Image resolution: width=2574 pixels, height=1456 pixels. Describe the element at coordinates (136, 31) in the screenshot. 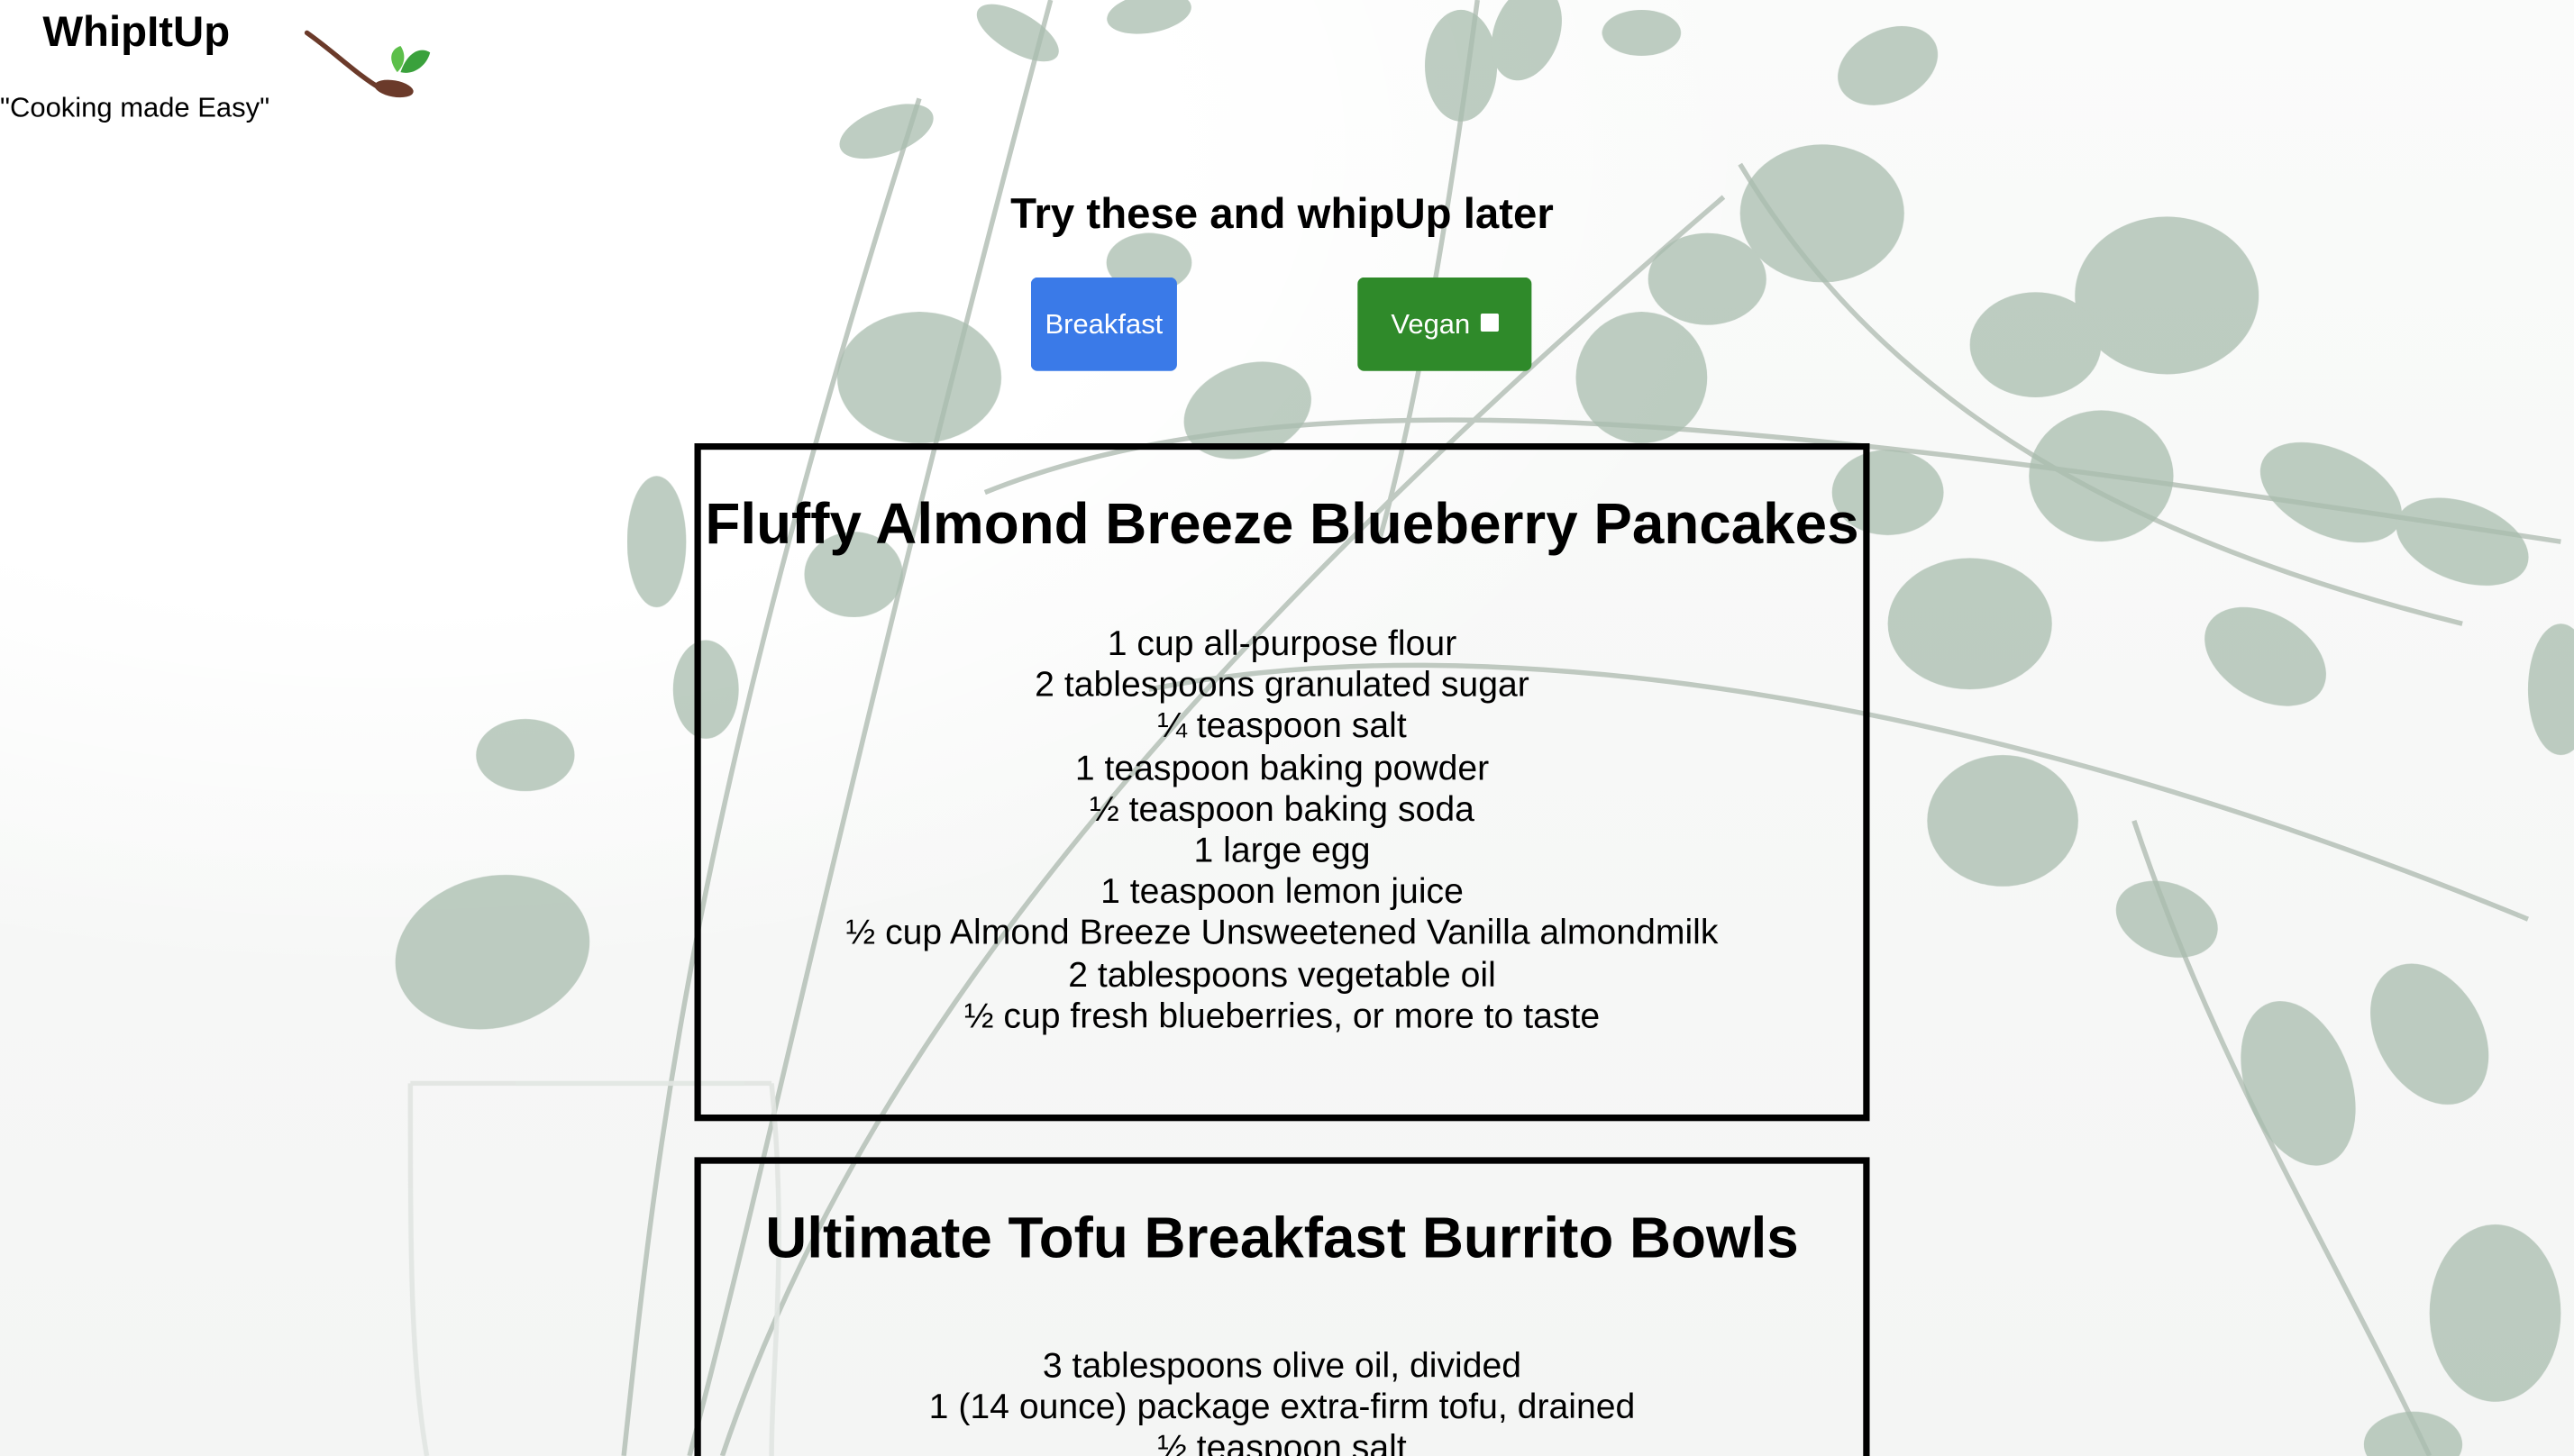

I see `brand-name: WhipItUp` at that location.